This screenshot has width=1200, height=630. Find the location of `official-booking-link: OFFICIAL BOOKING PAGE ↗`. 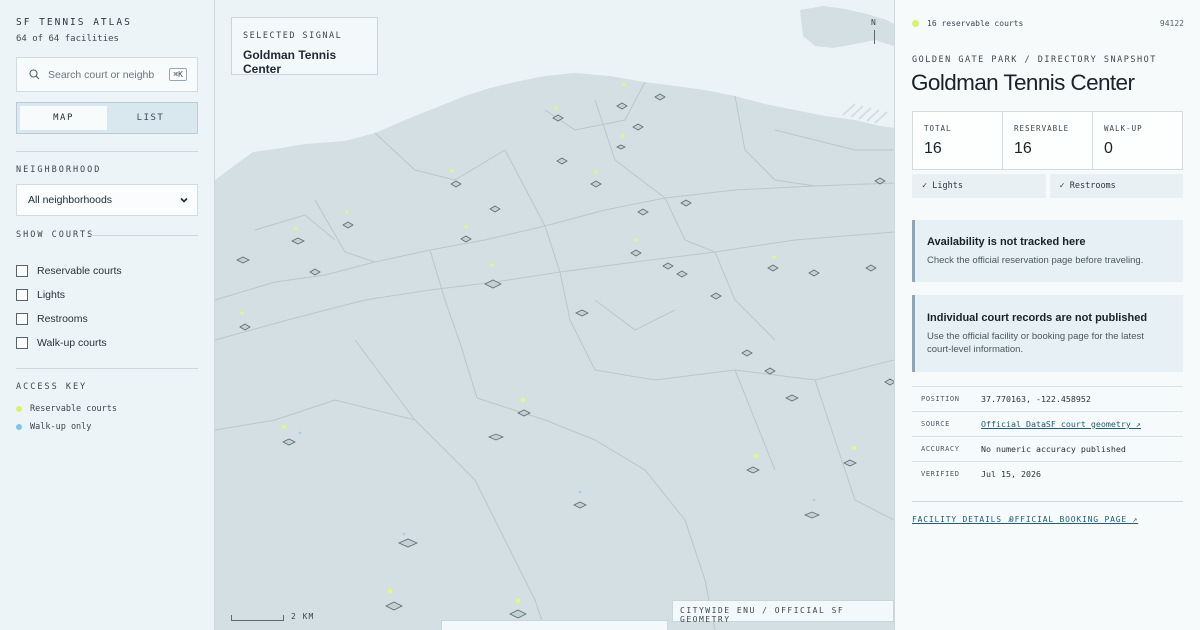

official-booking-link: OFFICIAL BOOKING PAGE ↗ is located at coordinates (1073, 519).